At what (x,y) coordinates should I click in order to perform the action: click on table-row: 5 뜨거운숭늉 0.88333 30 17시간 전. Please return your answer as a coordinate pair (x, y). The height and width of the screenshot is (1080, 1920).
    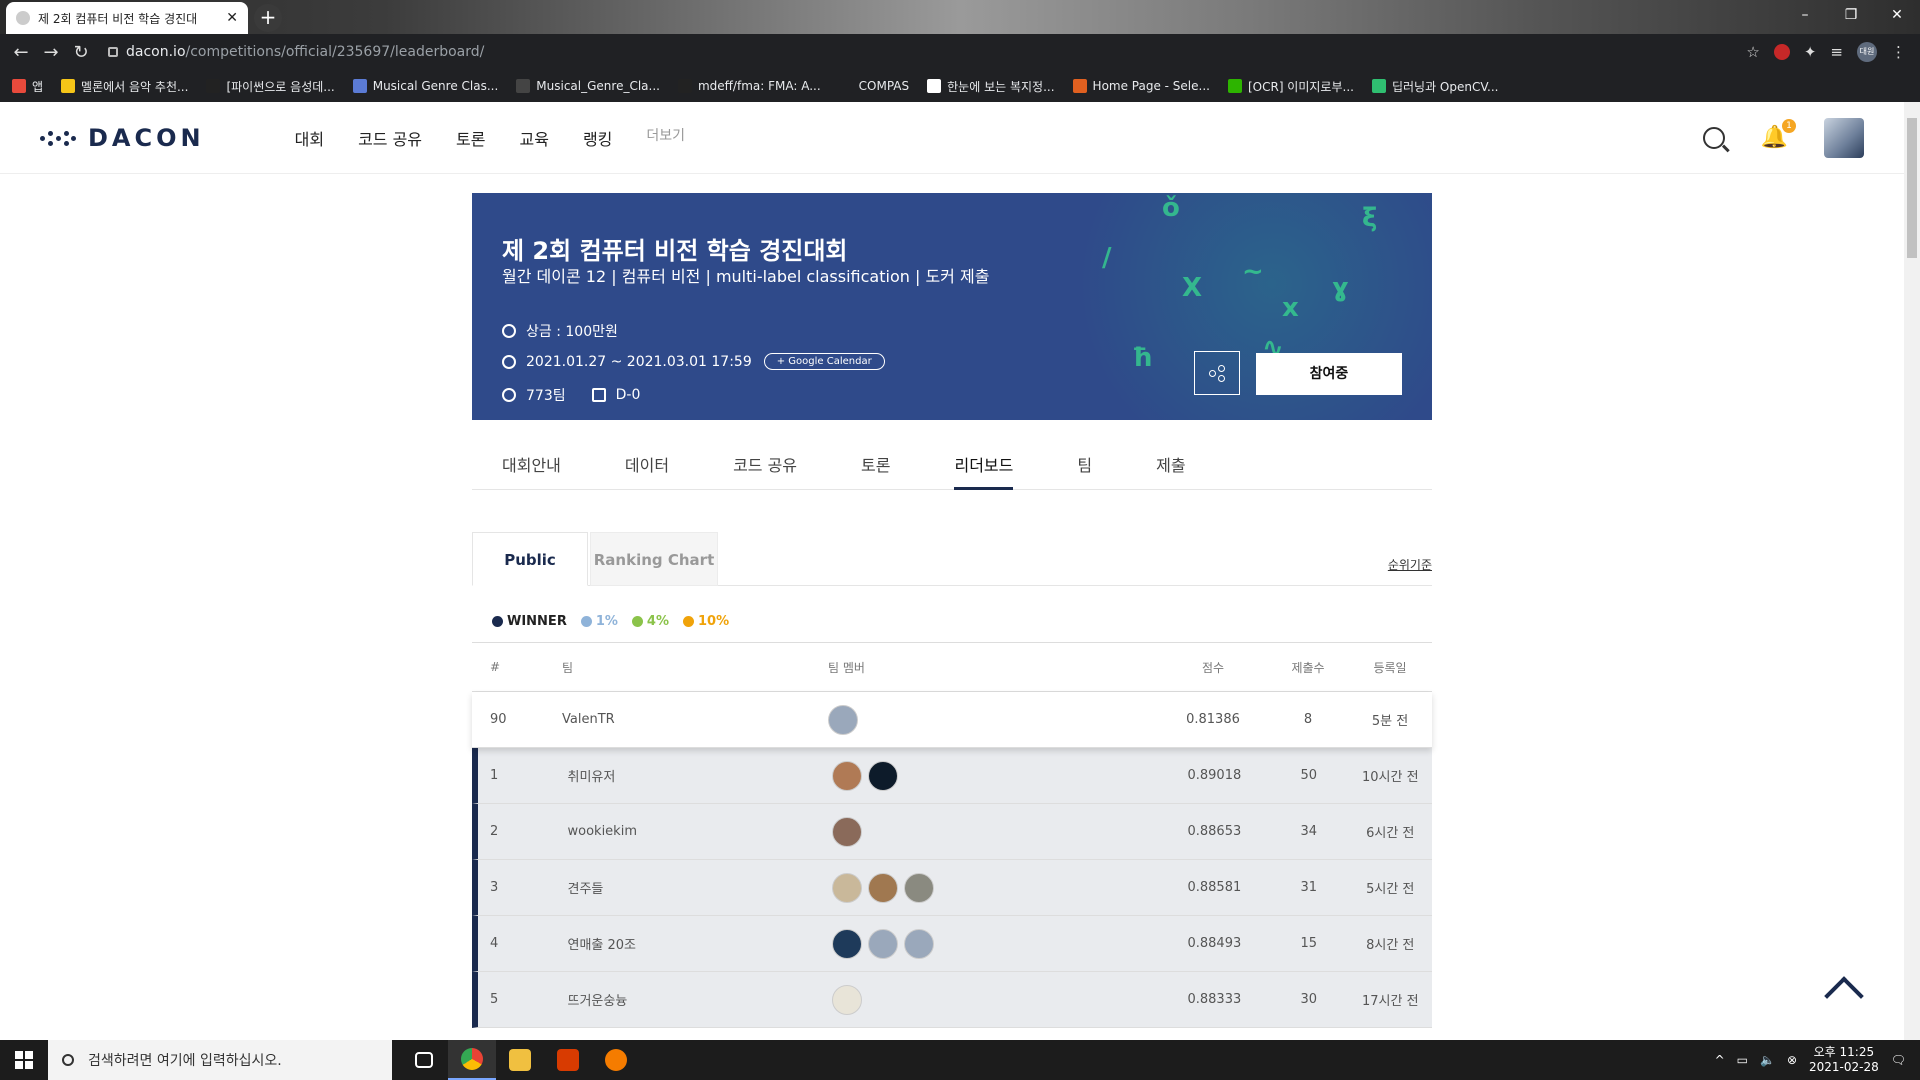
    Looking at the image, I should click on (952, 1000).